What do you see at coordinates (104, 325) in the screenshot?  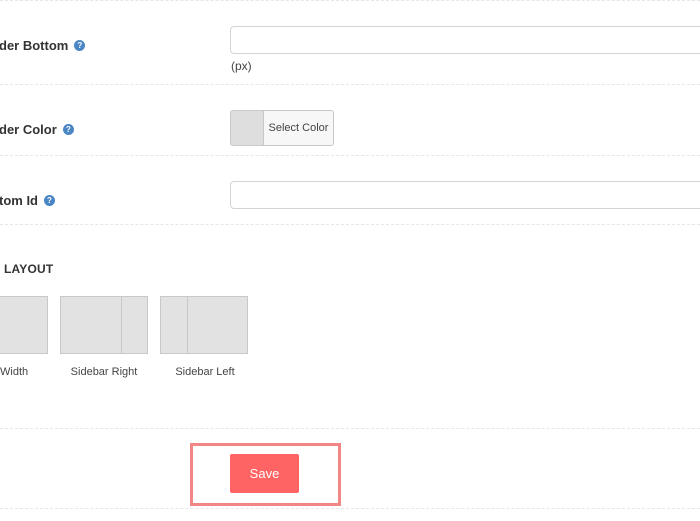 I see `layout-option-sidebar-right` at bounding box center [104, 325].